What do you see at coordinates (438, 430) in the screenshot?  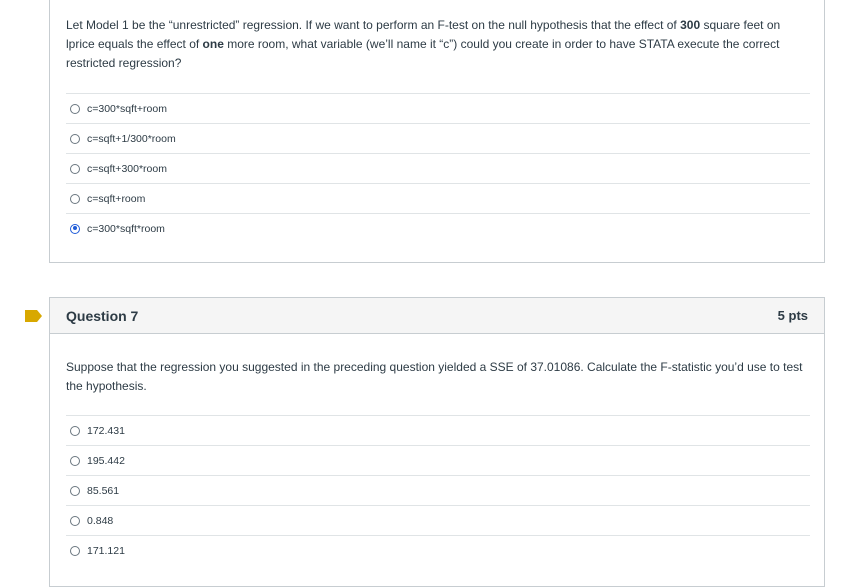 I see `answer-option: 172.431` at bounding box center [438, 430].